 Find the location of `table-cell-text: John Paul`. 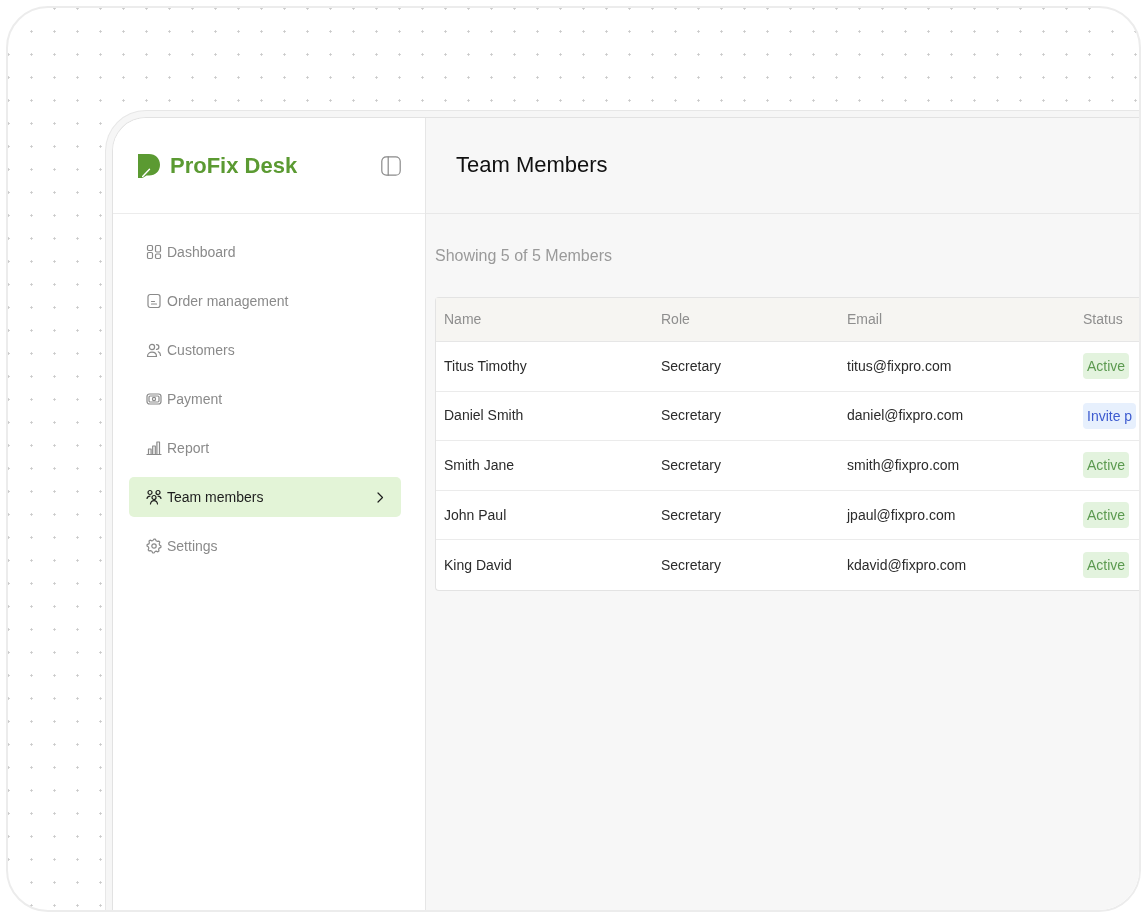

table-cell-text: John Paul is located at coordinates (475, 515).